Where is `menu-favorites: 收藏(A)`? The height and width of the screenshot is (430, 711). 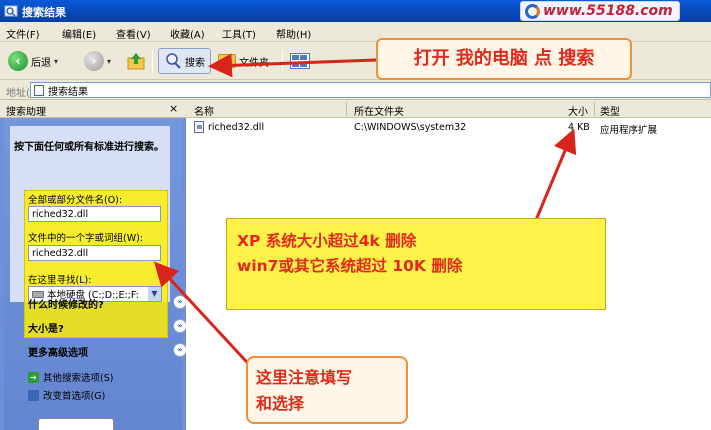
menu-favorites: 收藏(A) is located at coordinates (187, 33).